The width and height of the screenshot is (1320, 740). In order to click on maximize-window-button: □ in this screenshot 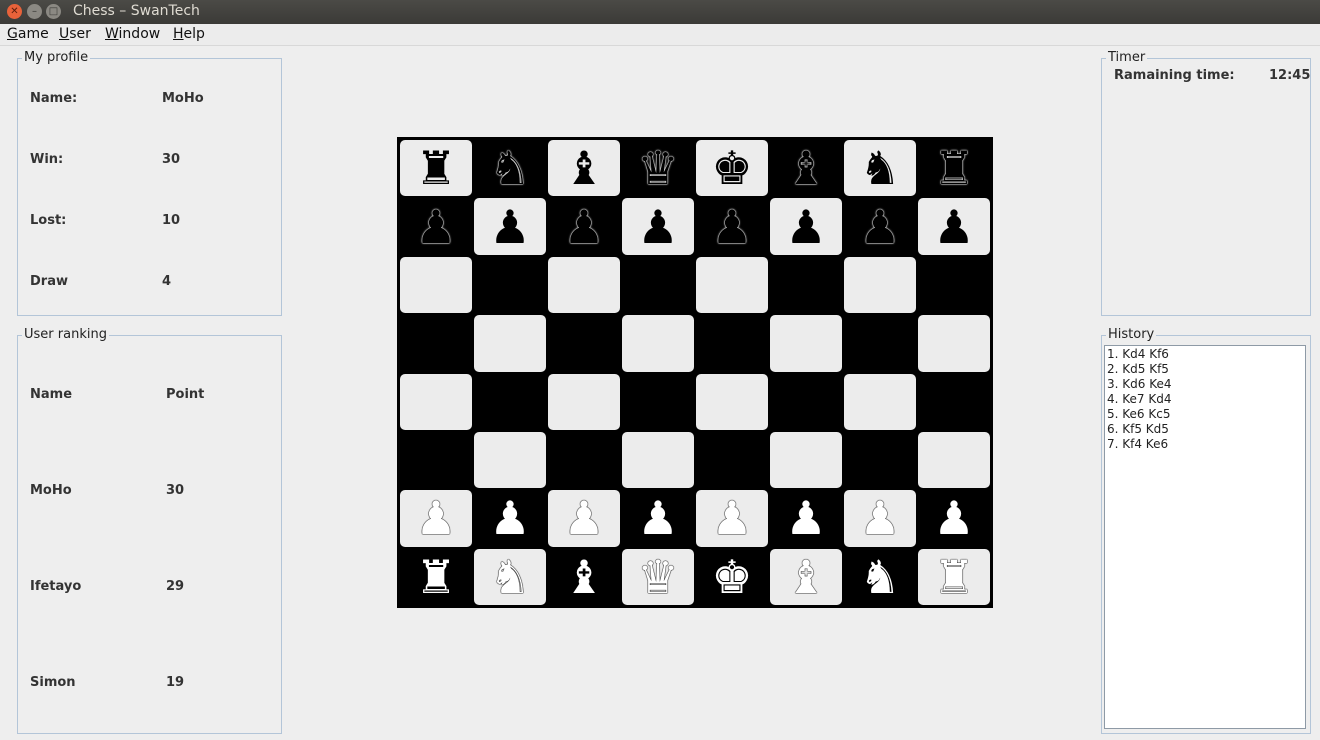, I will do `click(53, 11)`.